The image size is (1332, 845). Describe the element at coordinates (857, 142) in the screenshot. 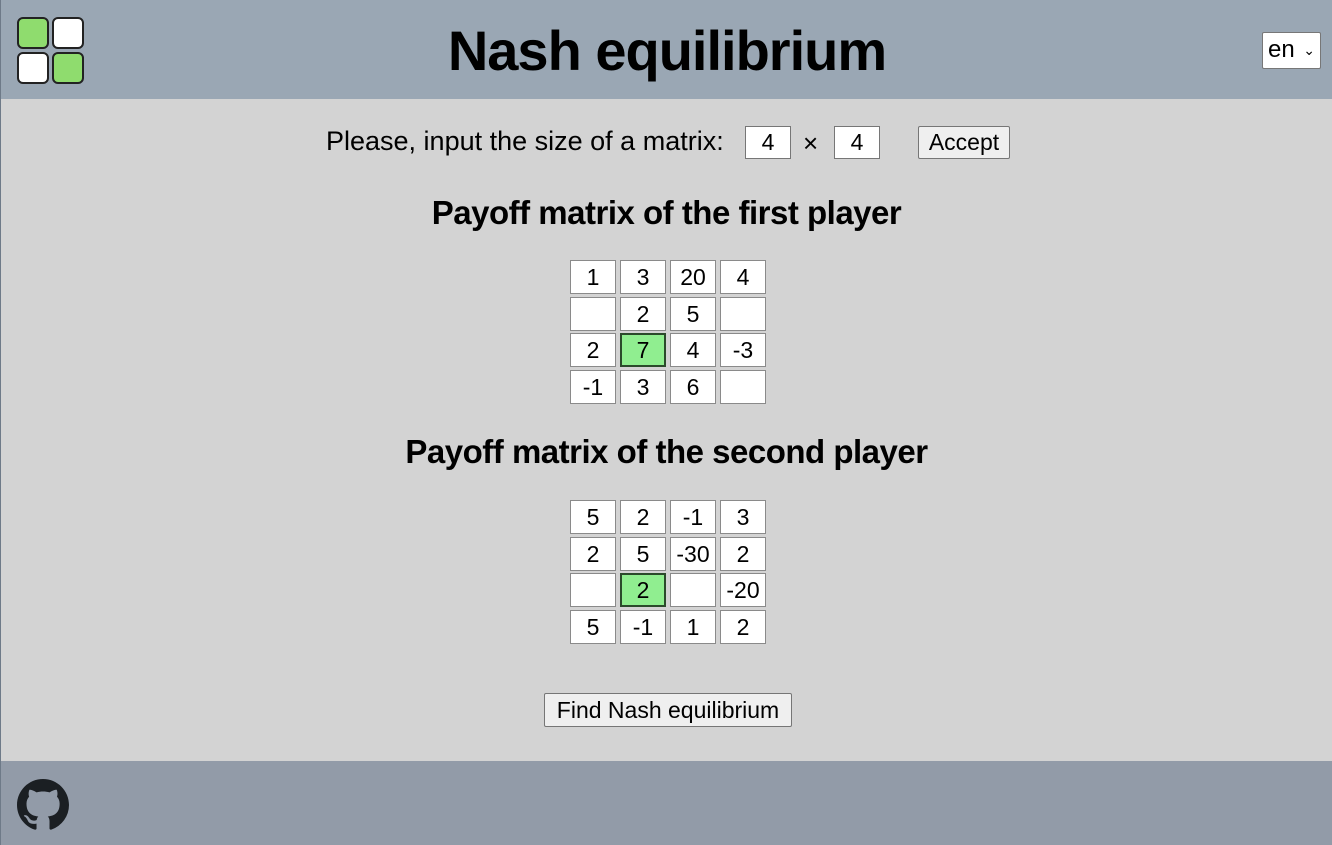

I see `cols-input: 4` at that location.